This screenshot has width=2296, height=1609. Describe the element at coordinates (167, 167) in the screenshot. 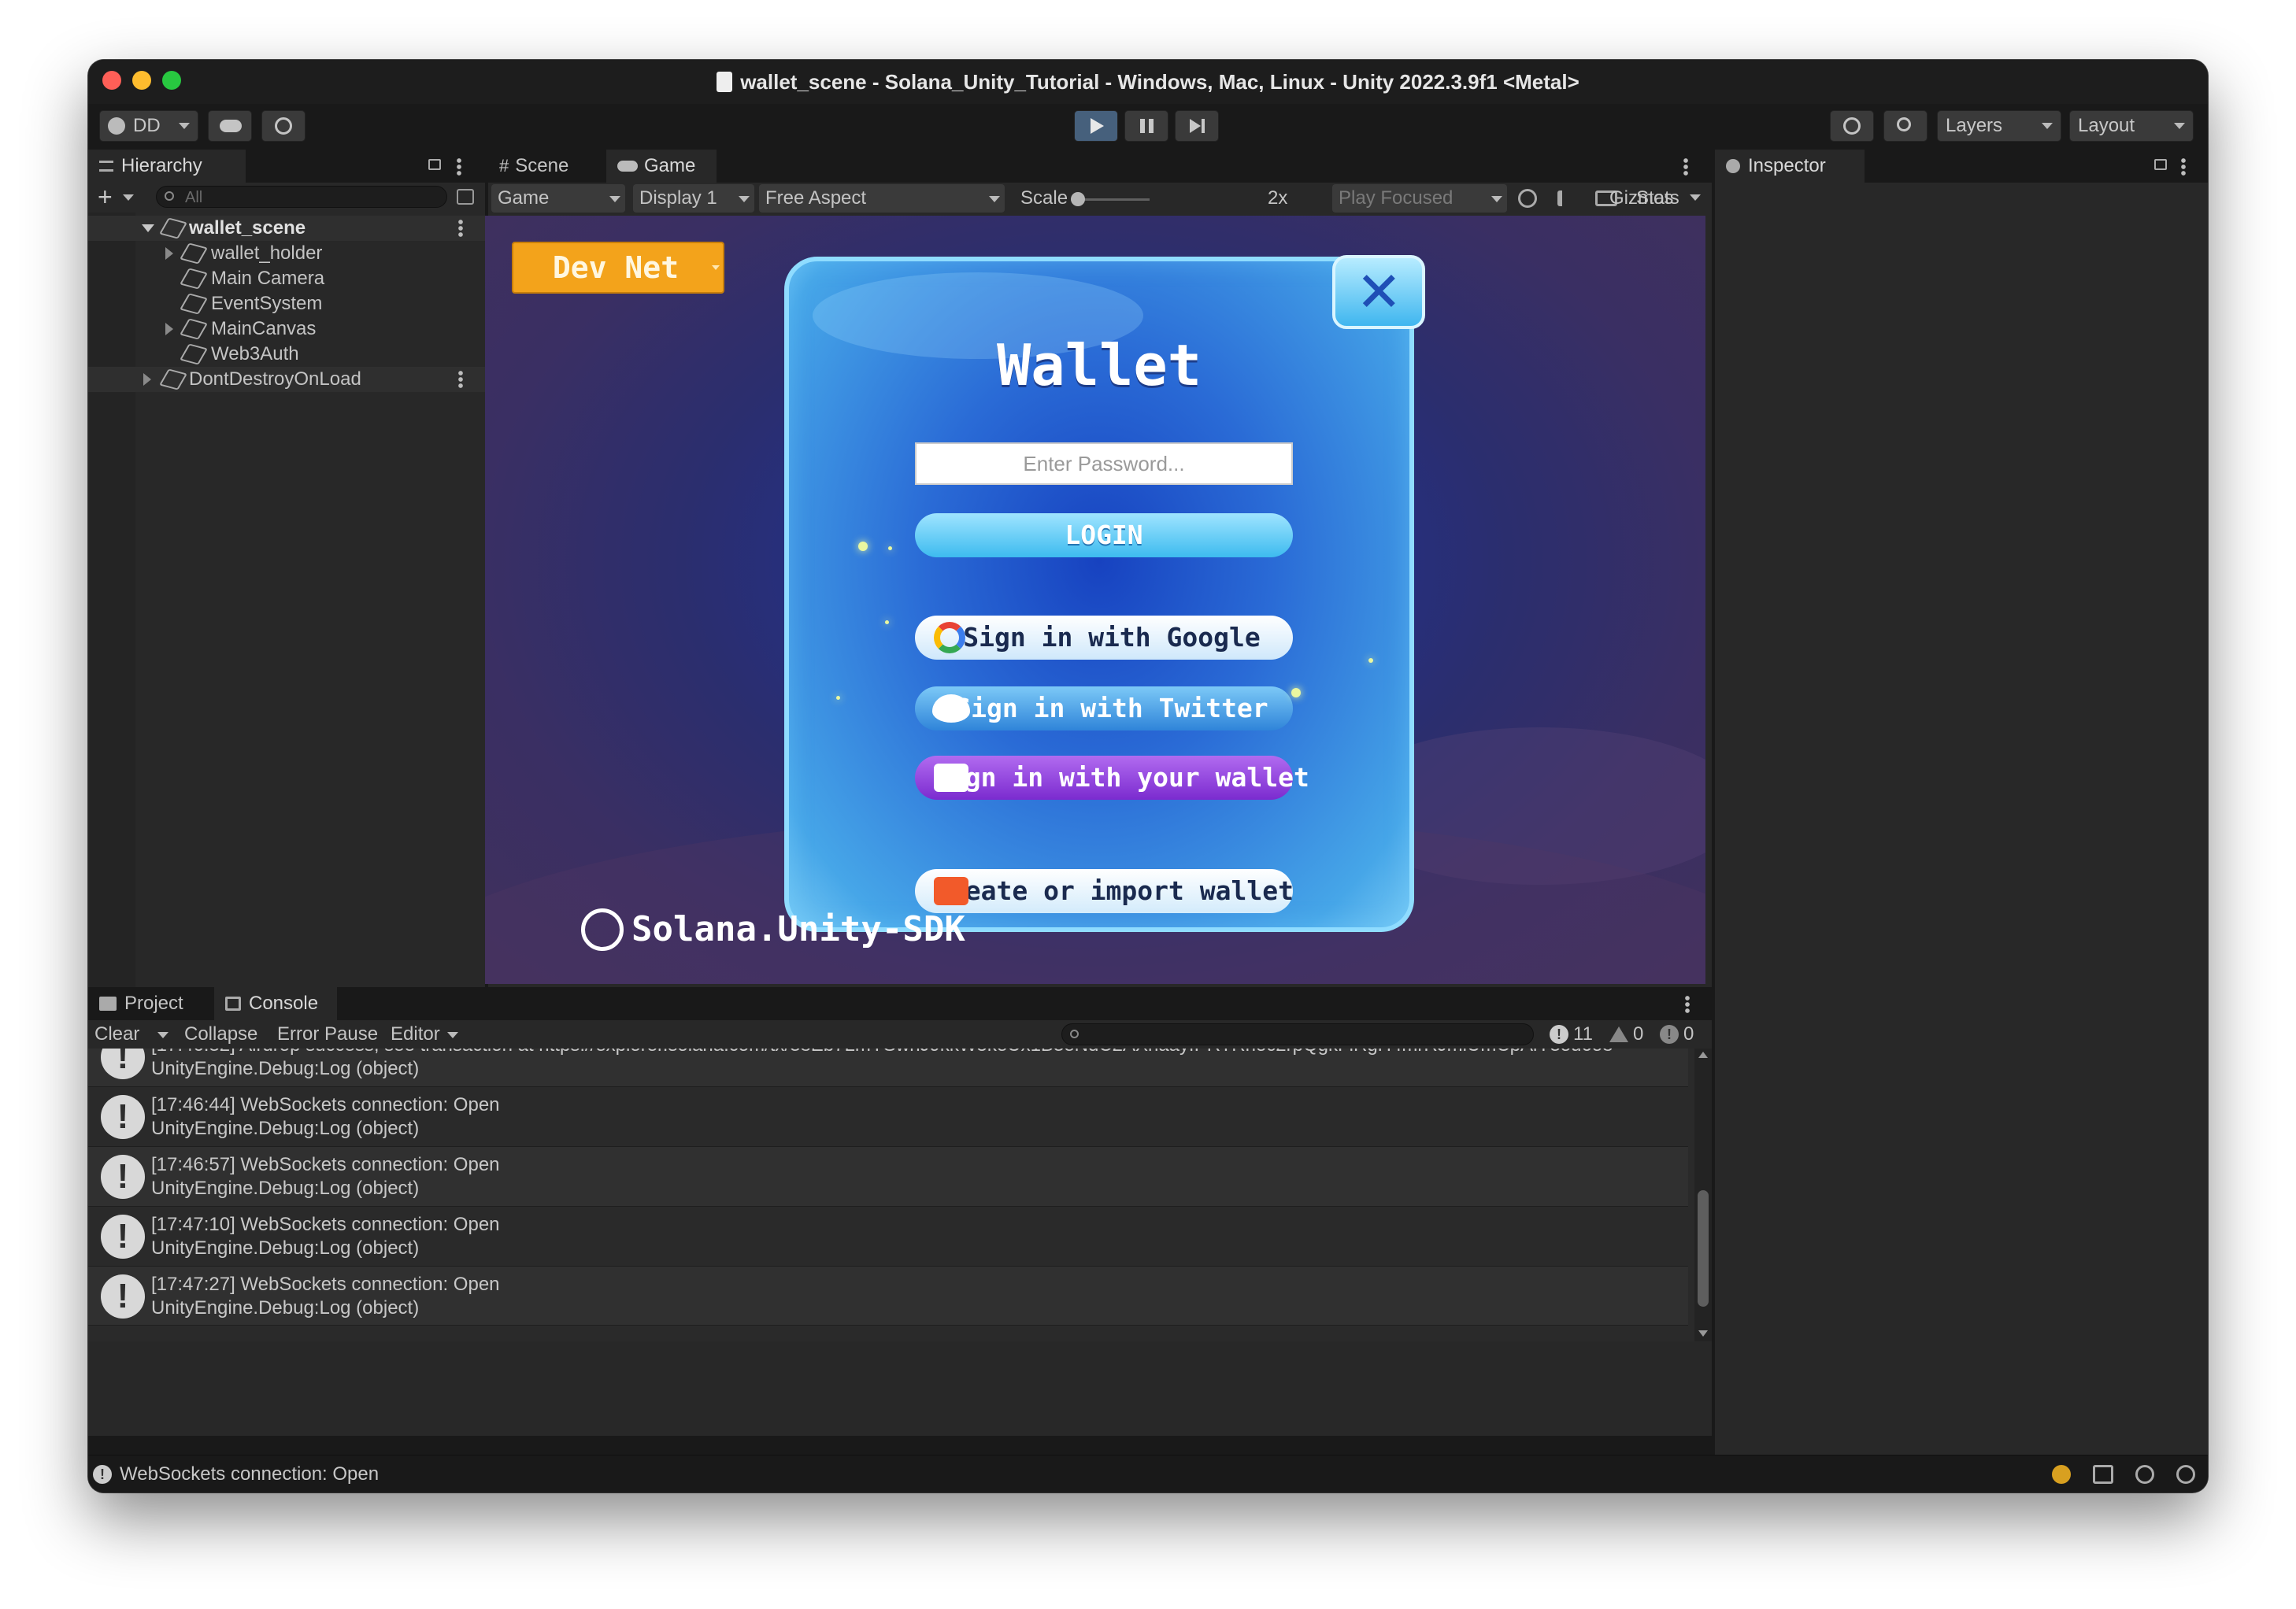

I see `tab-hierarchy: Hierarchy` at that location.